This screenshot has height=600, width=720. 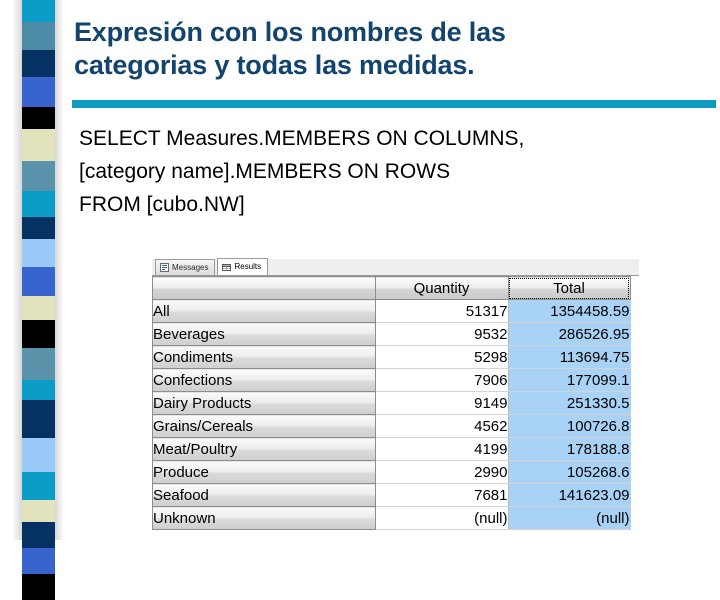 I want to click on row-header-cell: Condiments, so click(x=264, y=357).